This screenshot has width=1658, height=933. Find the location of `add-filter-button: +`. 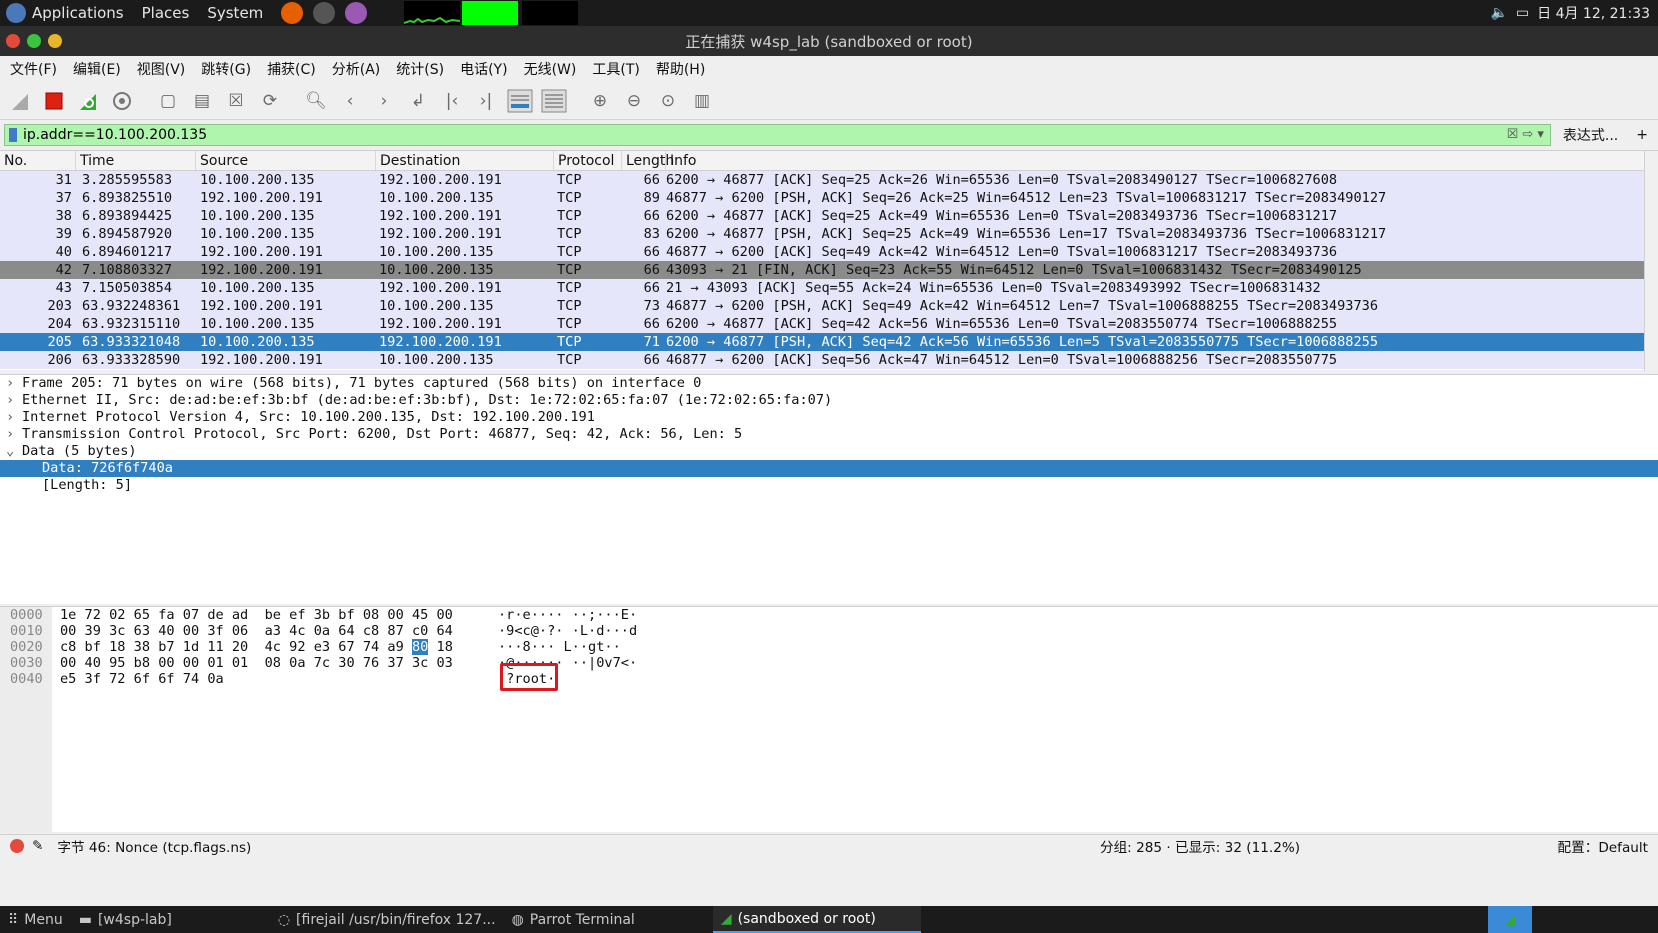

add-filter-button: + is located at coordinates (1642, 135).